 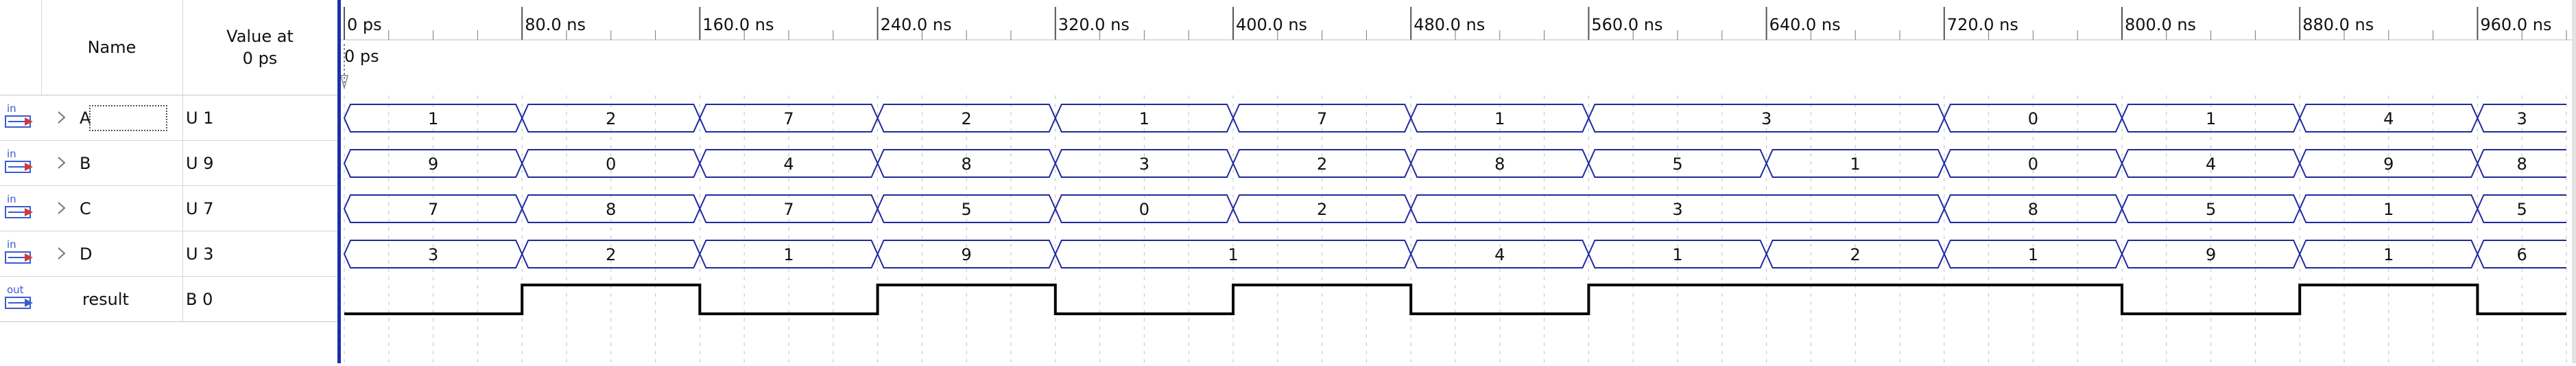 I want to click on vertical-scrollbar, so click(x=2574, y=181).